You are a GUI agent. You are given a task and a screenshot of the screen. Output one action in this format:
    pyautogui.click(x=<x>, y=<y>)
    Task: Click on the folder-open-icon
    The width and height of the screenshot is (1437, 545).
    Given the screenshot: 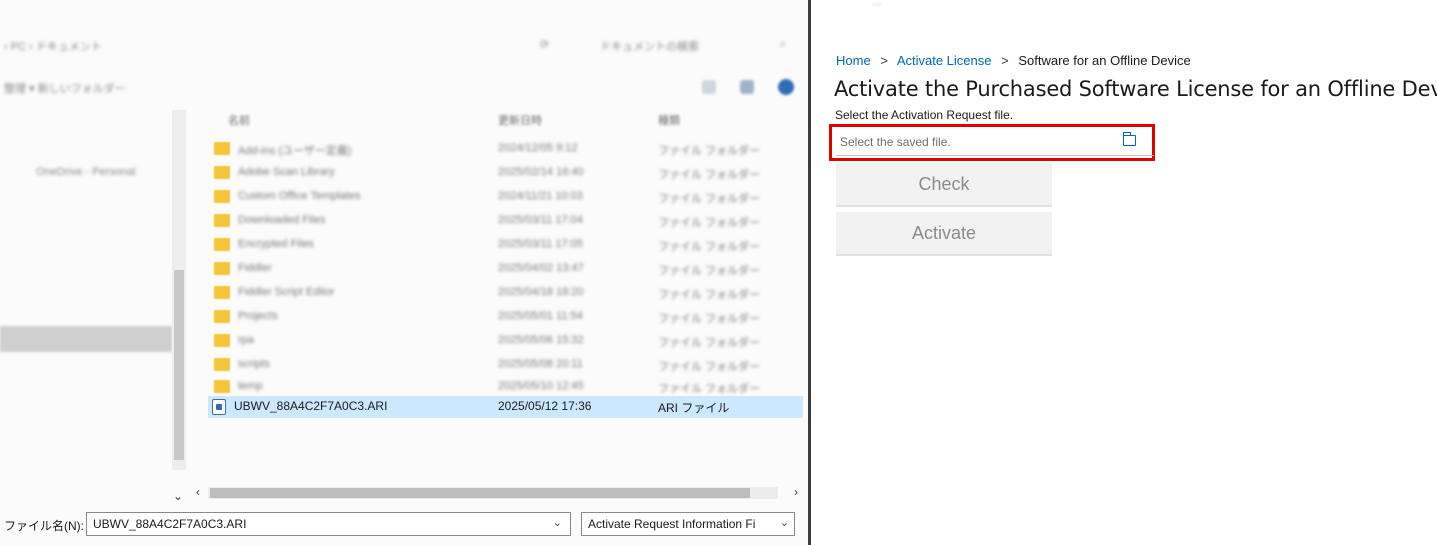 What is the action you would take?
    pyautogui.click(x=1129, y=139)
    